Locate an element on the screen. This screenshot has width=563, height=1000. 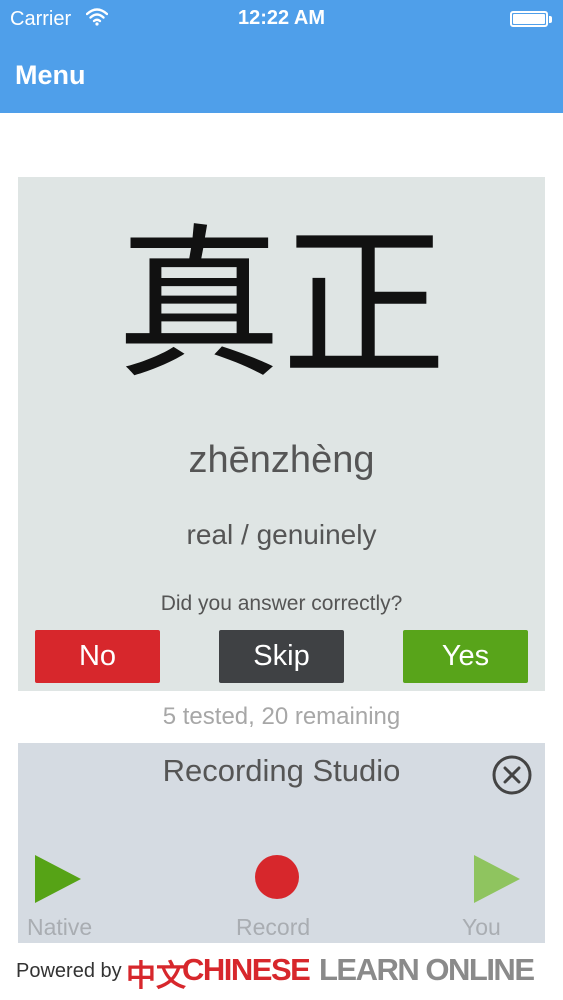
logo-word-learn-online: LEARN ONLINE is located at coordinates (427, 969).